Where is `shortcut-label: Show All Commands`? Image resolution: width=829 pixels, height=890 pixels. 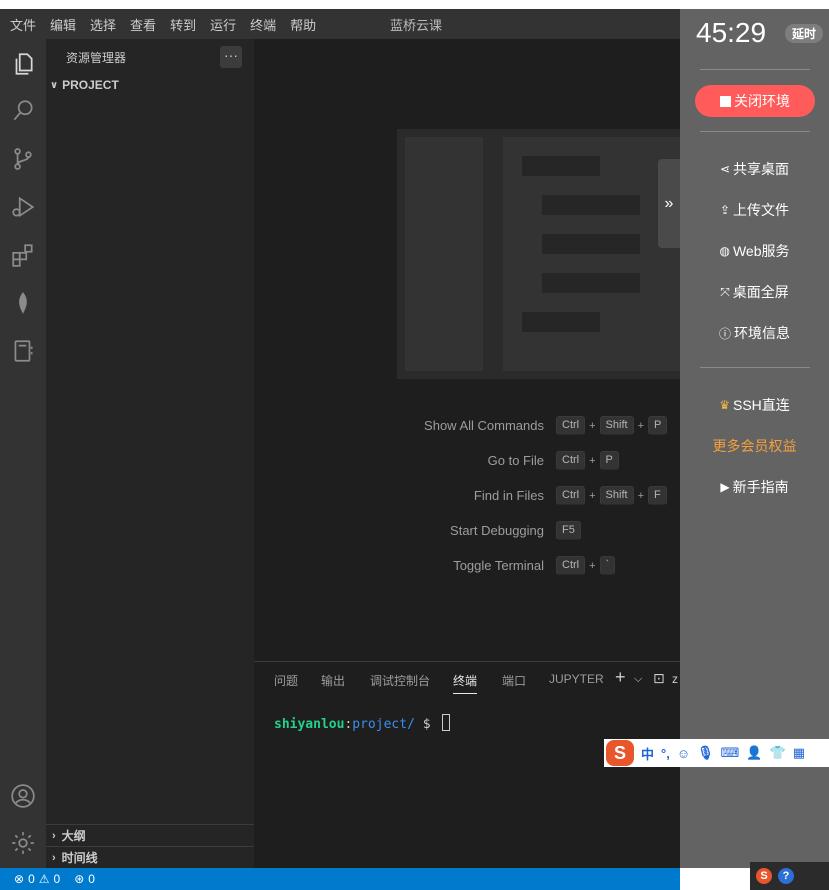 shortcut-label: Show All Commands is located at coordinates (484, 425).